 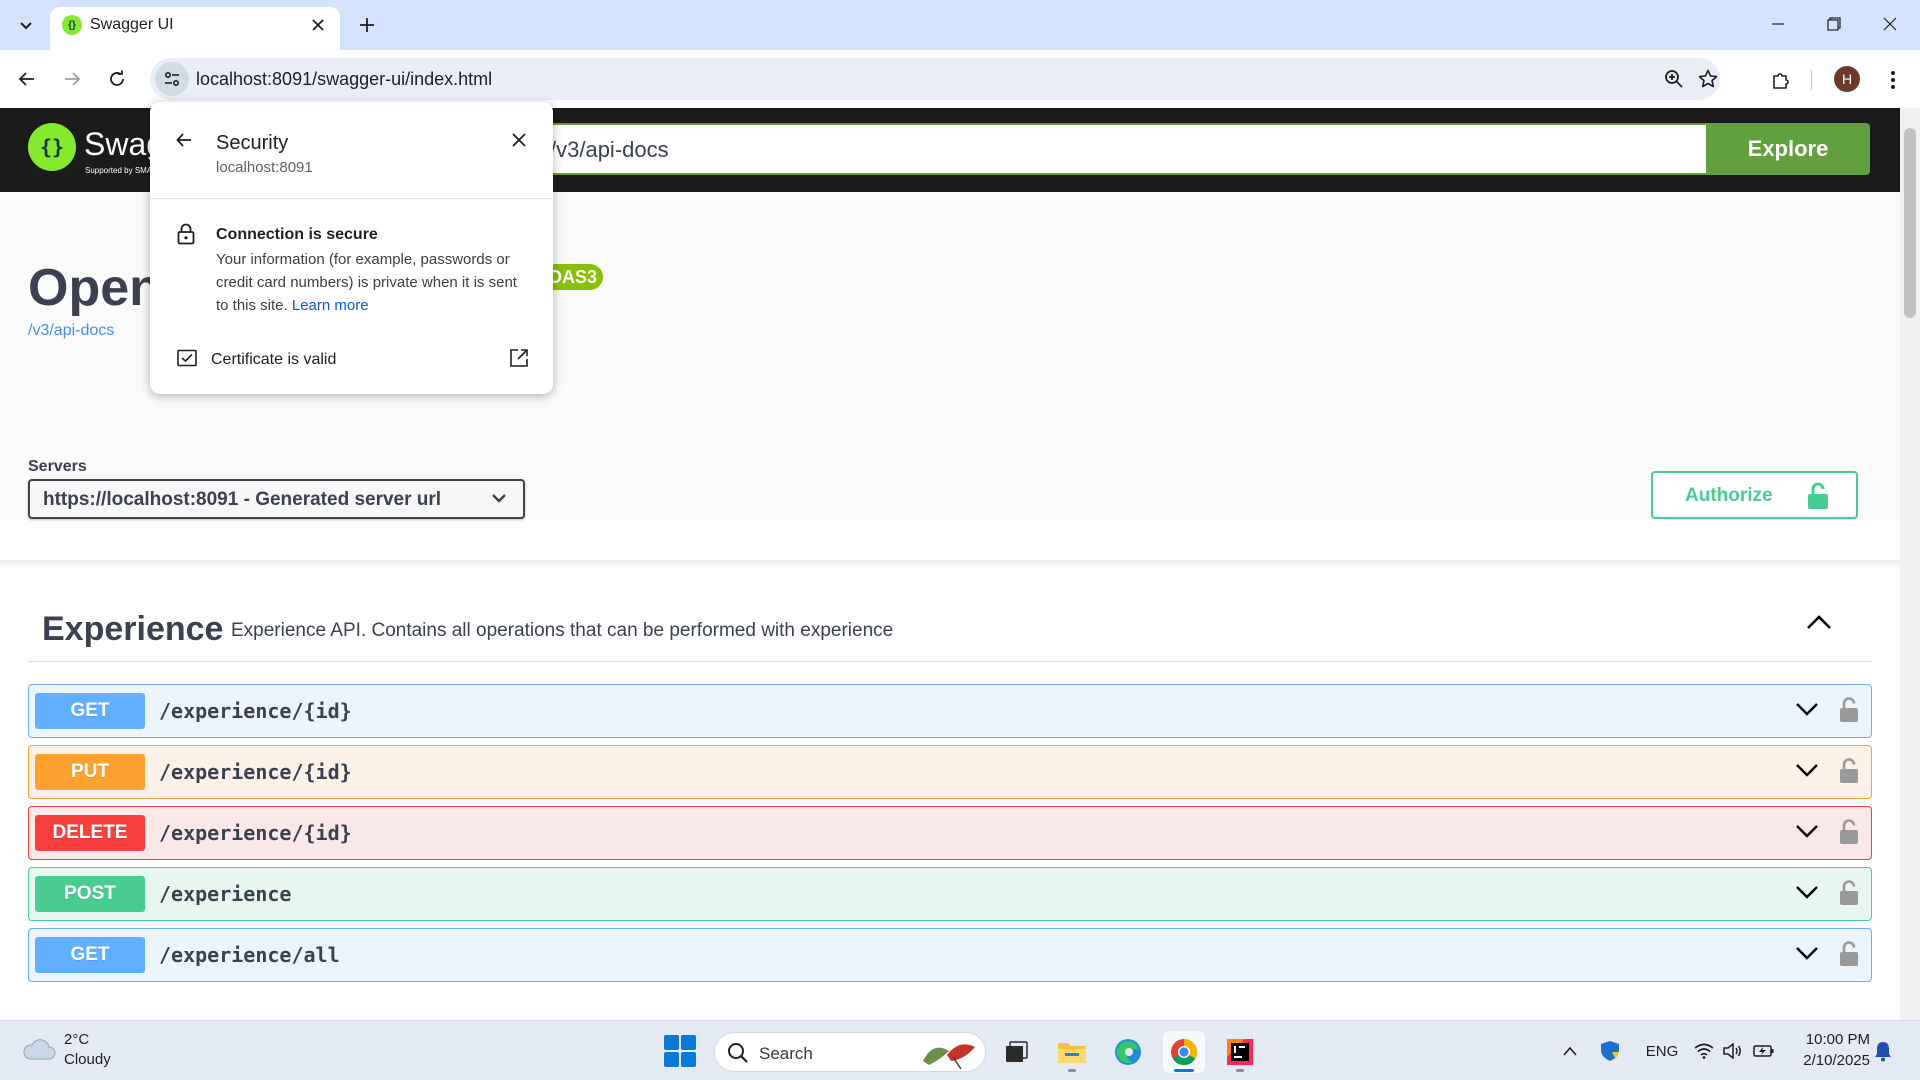 I want to click on reload-button, so click(x=117, y=79).